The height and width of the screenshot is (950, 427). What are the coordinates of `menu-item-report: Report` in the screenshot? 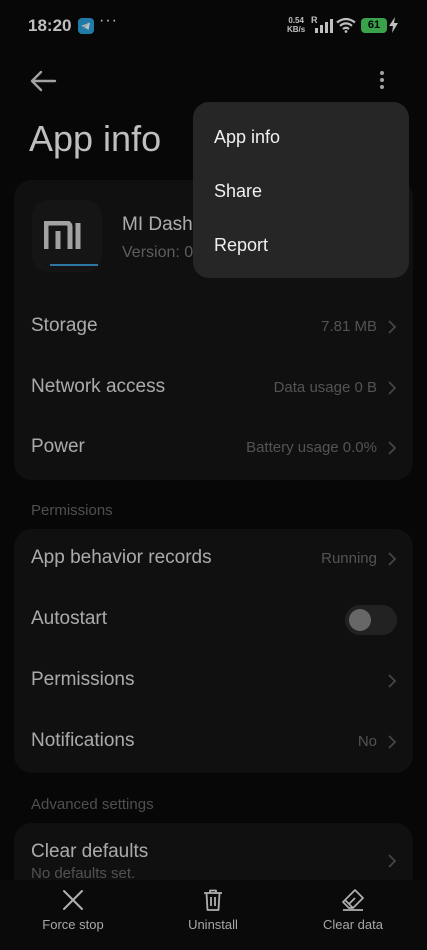 It's located at (241, 245).